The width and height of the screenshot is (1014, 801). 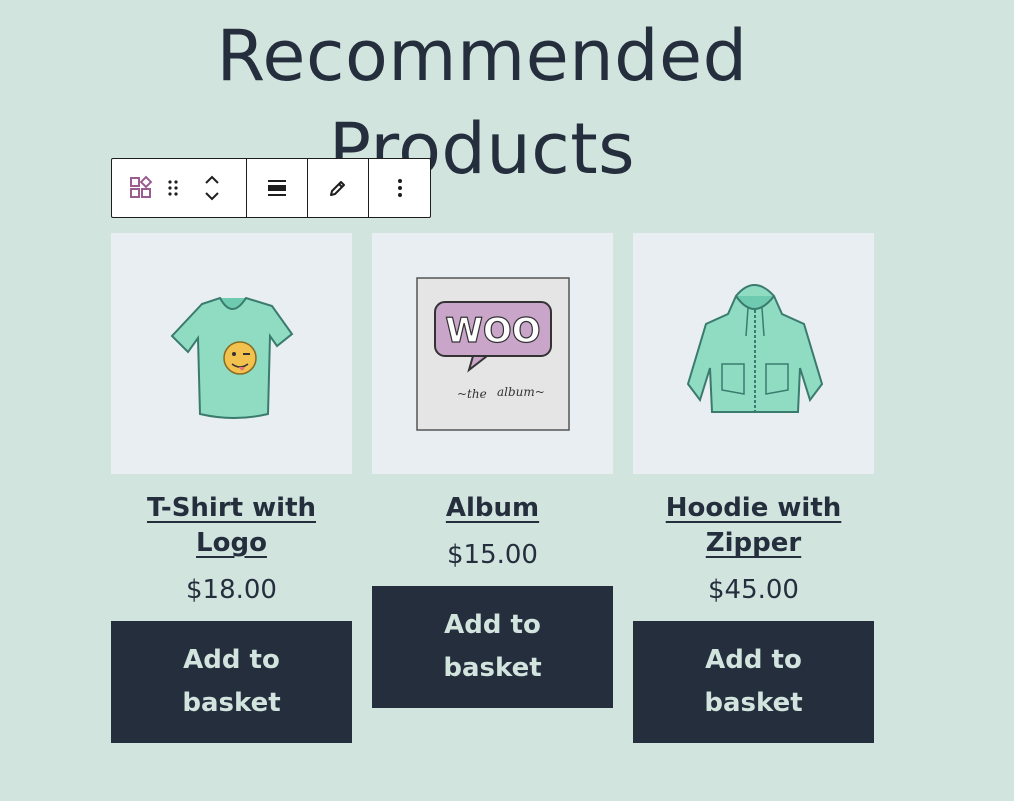 What do you see at coordinates (753, 590) in the screenshot?
I see `product-price: $45.00` at bounding box center [753, 590].